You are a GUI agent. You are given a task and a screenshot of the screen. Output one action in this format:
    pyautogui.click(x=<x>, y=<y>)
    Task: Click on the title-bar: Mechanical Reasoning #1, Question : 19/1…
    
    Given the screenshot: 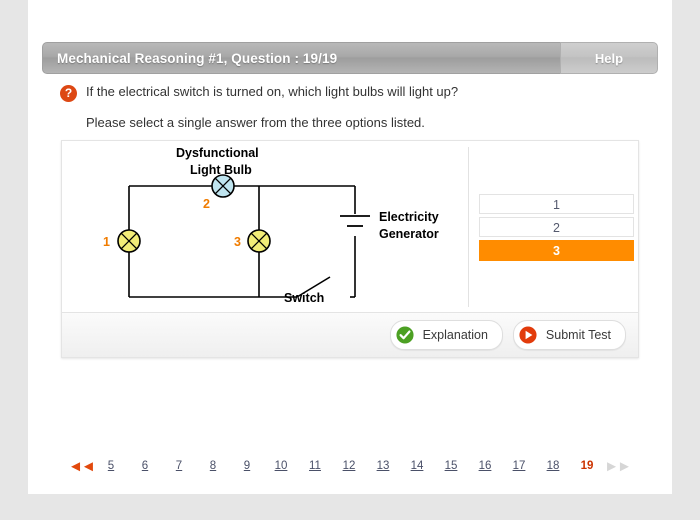 What is the action you would take?
    pyautogui.click(x=350, y=58)
    